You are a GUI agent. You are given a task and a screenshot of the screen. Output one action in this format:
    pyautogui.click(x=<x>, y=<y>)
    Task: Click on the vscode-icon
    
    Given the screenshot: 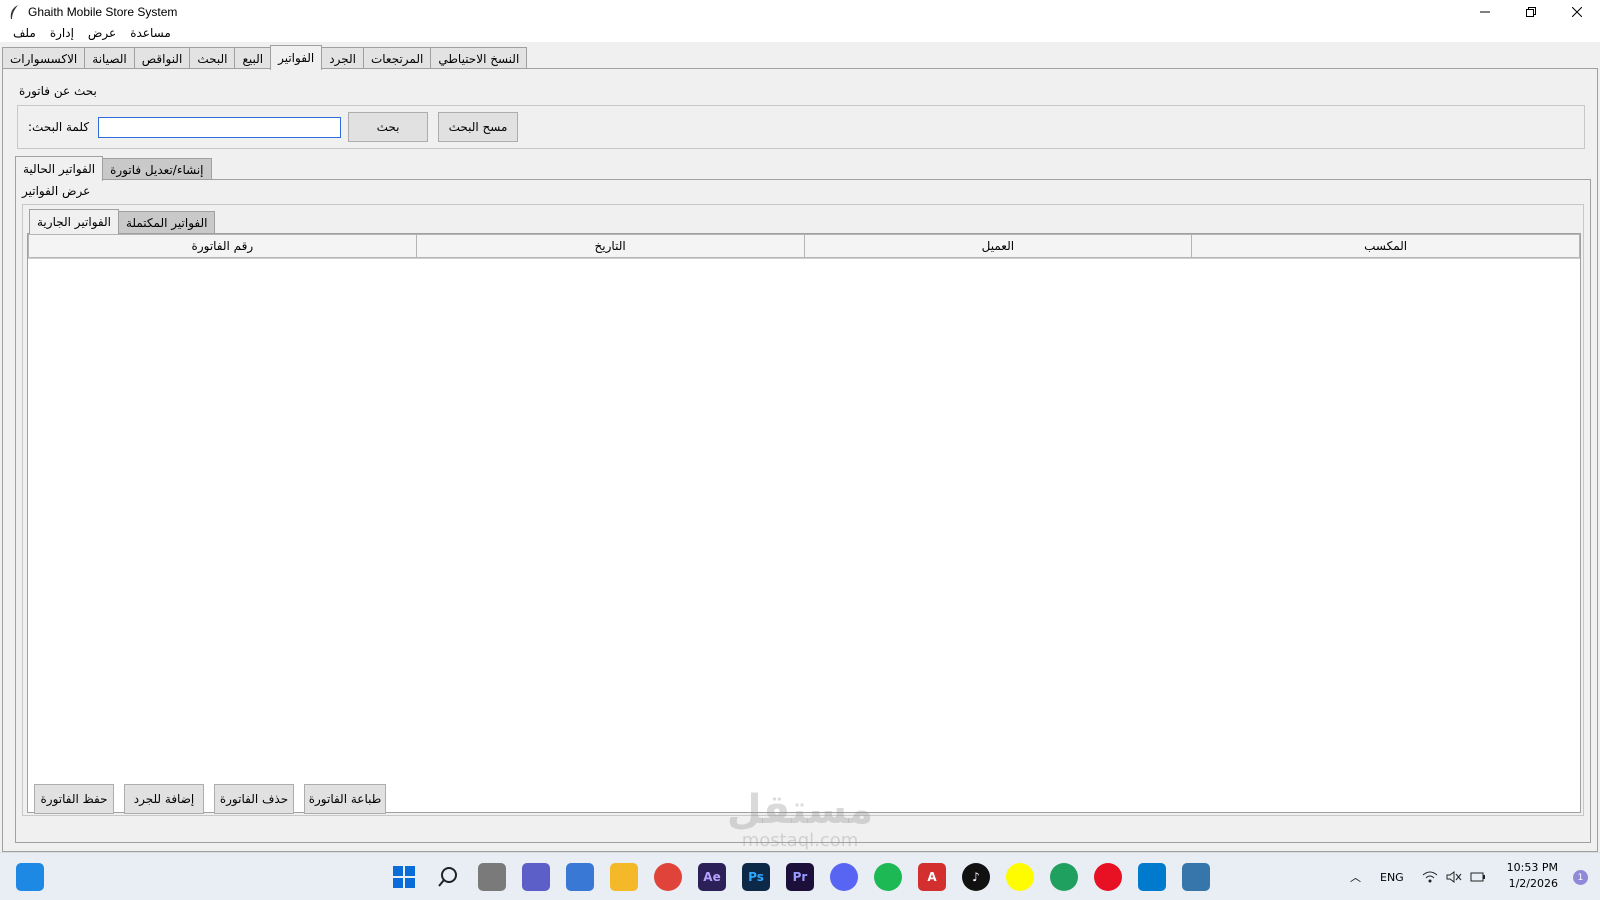 What is the action you would take?
    pyautogui.click(x=1152, y=877)
    